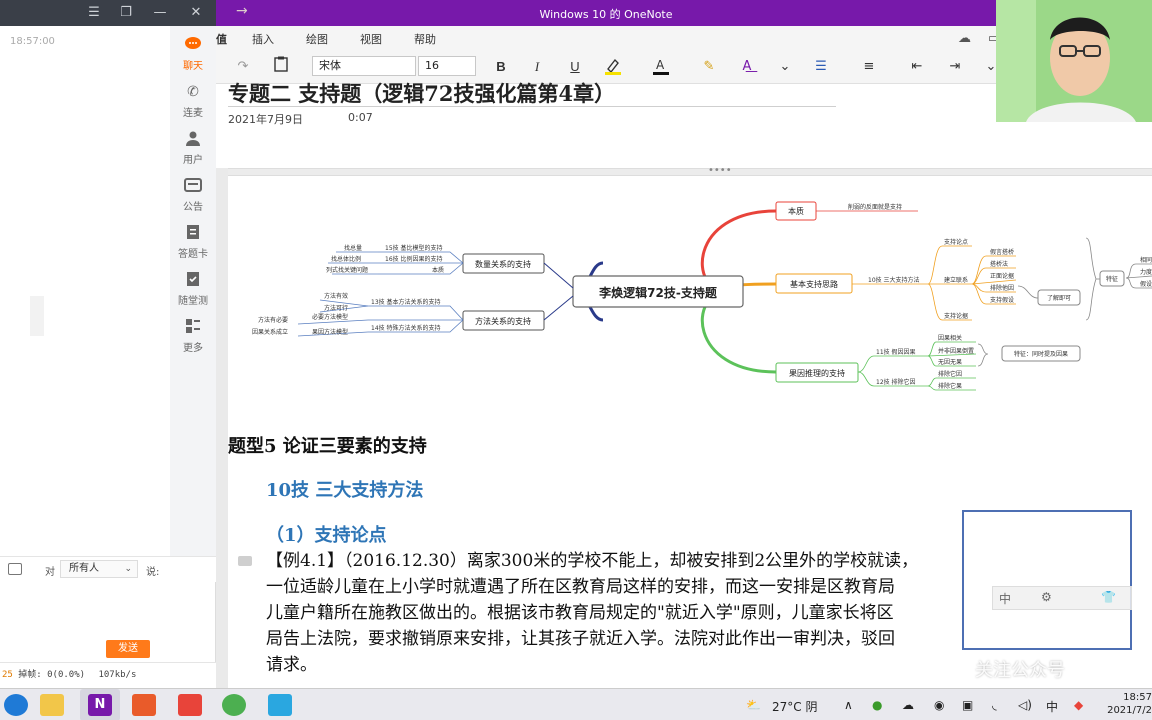 The image size is (1152, 720). What do you see at coordinates (99, 569) in the screenshot?
I see `chat-target-select: 所有人 ⌄` at bounding box center [99, 569].